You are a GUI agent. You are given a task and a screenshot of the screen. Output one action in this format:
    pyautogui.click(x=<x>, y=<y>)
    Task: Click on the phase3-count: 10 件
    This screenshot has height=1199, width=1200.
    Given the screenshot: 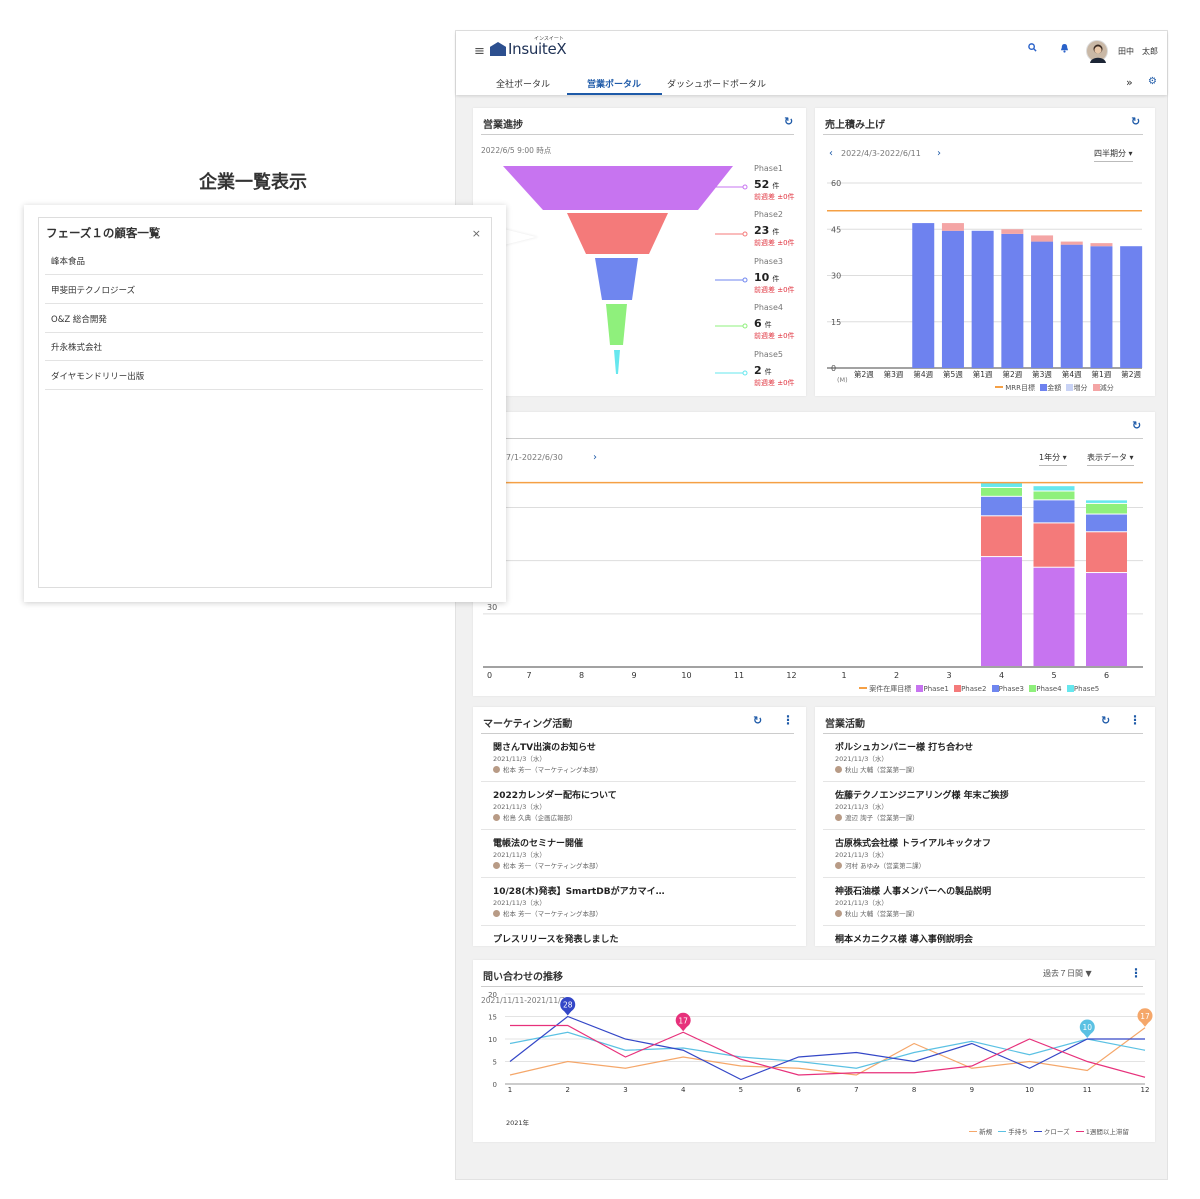 What is the action you would take?
    pyautogui.click(x=767, y=277)
    